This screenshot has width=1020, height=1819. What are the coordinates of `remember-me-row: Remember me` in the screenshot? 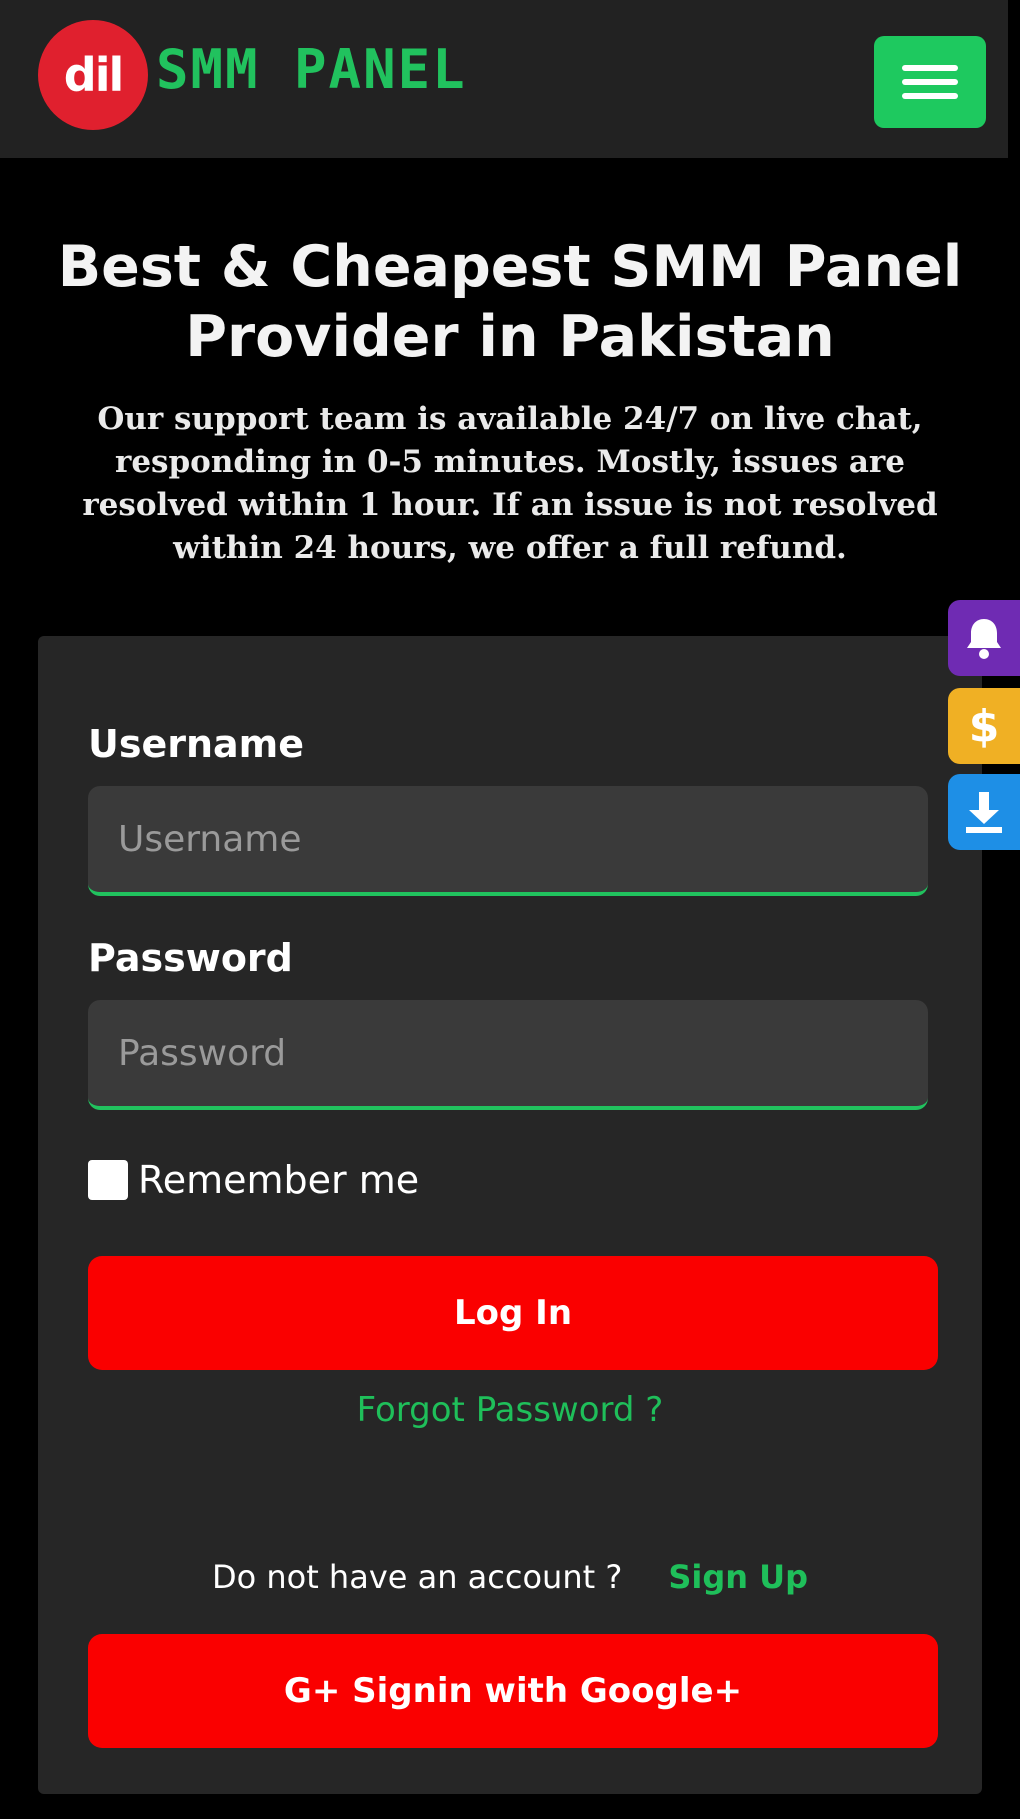 It's located at (253, 1180).